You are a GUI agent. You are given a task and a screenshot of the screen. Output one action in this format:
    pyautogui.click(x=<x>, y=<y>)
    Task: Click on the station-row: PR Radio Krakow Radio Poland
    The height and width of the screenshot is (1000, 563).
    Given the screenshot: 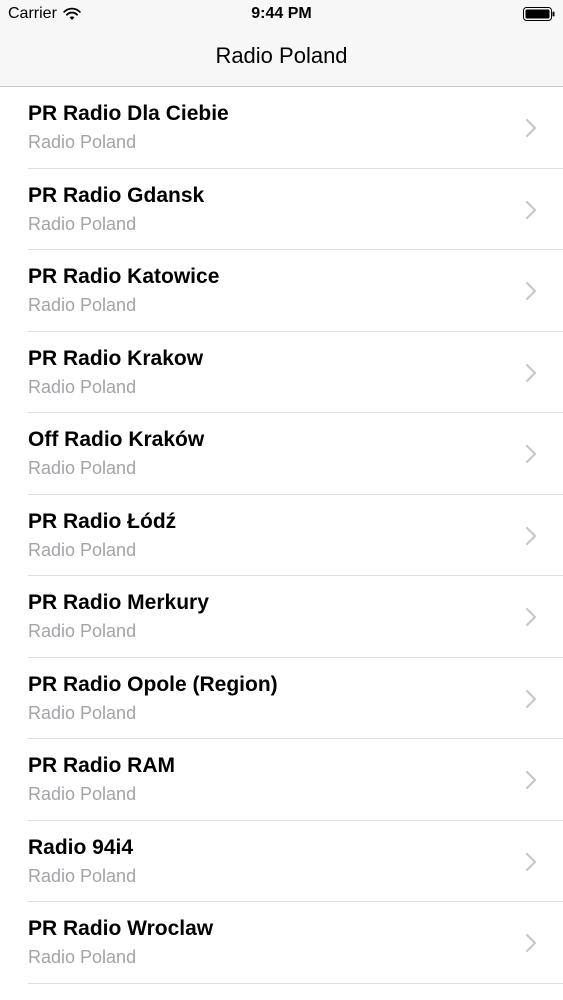 What is the action you would take?
    pyautogui.click(x=281, y=373)
    